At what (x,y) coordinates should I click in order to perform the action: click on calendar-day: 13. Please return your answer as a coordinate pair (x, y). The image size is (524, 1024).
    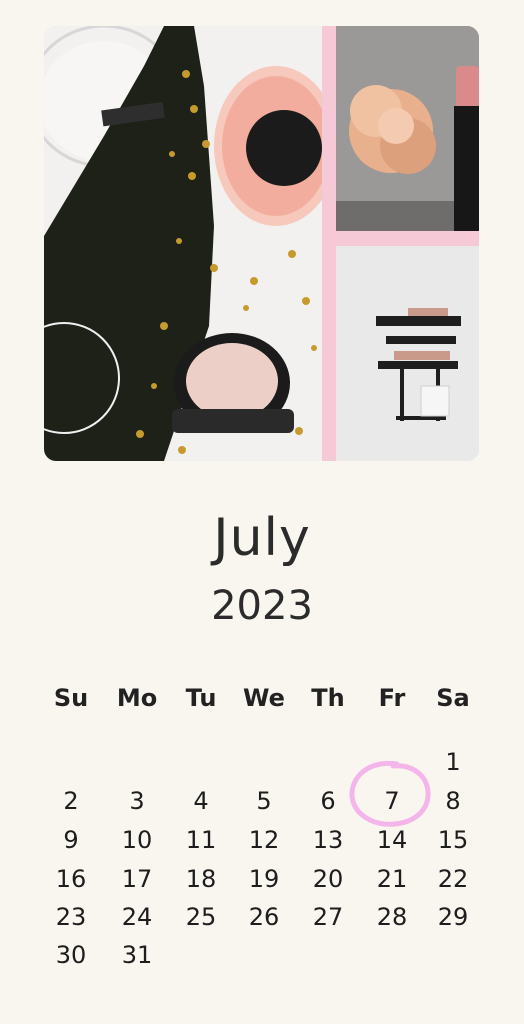
    Looking at the image, I should click on (328, 840).